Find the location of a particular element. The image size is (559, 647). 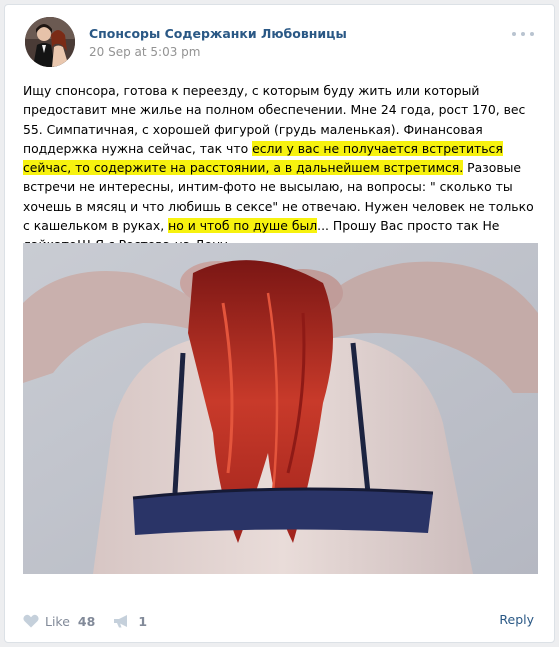

more-dots-icon is located at coordinates (523, 34).